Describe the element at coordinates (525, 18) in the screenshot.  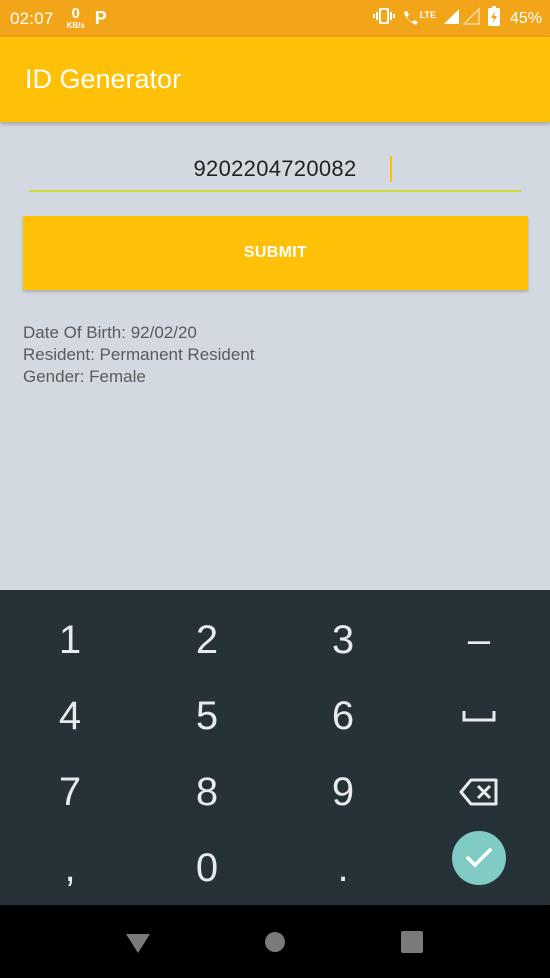
I see `battery-percentage: 45%` at that location.